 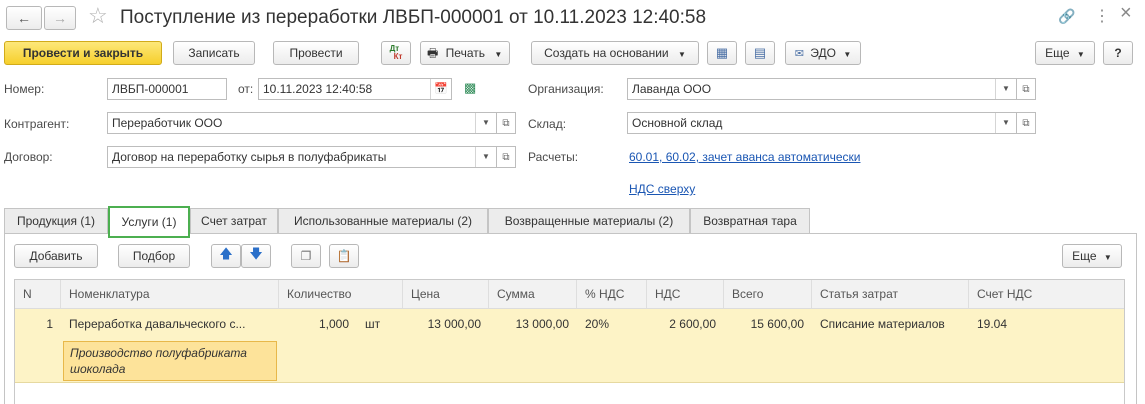 I want to click on contractor-label: Контрагент:, so click(x=37, y=124).